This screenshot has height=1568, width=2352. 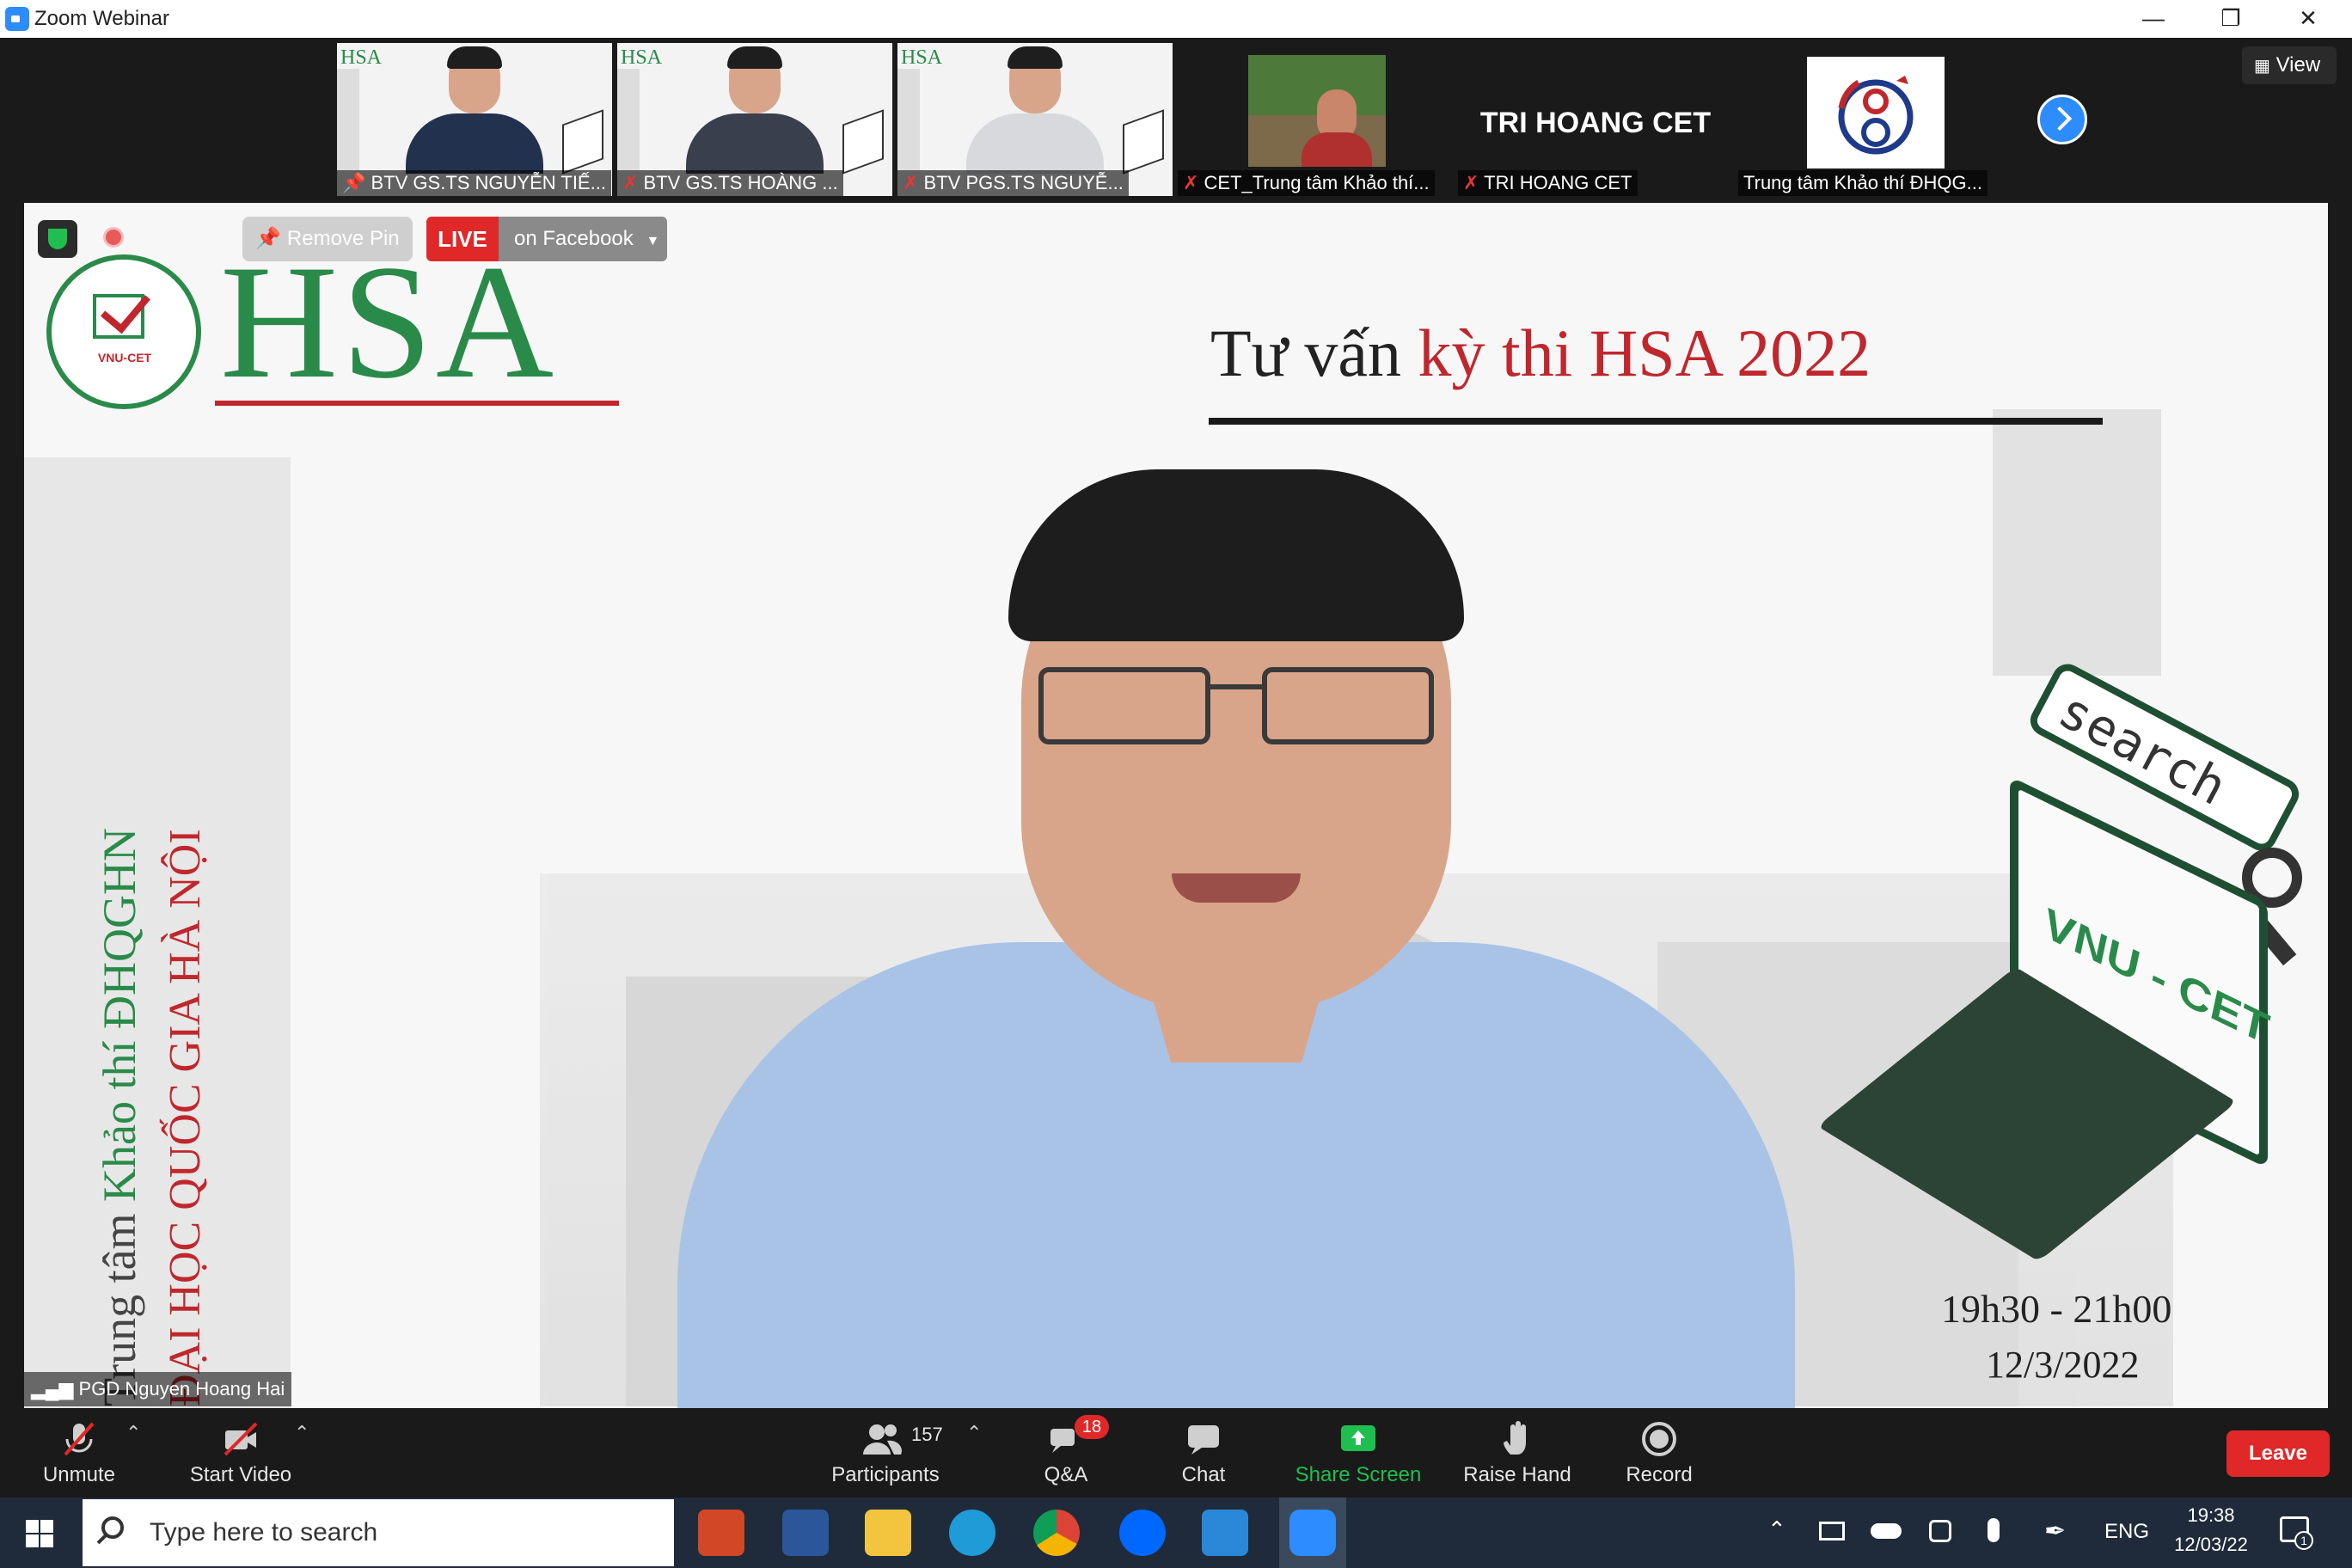 What do you see at coordinates (1656, 421) in the screenshot?
I see `title-underline` at bounding box center [1656, 421].